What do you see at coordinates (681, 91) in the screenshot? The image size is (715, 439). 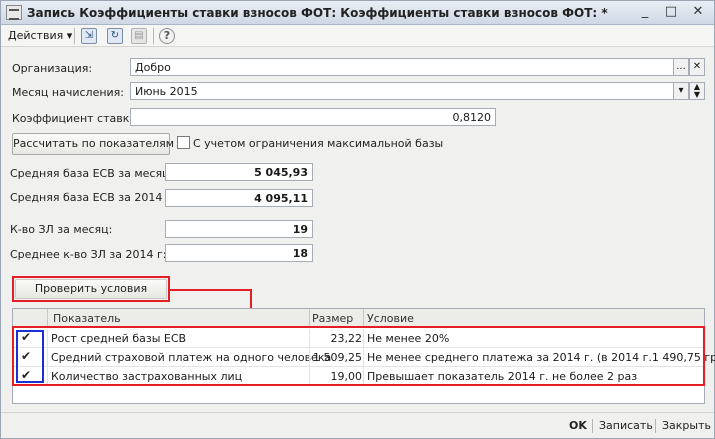 I see `month-dropdown-icon: ▾` at bounding box center [681, 91].